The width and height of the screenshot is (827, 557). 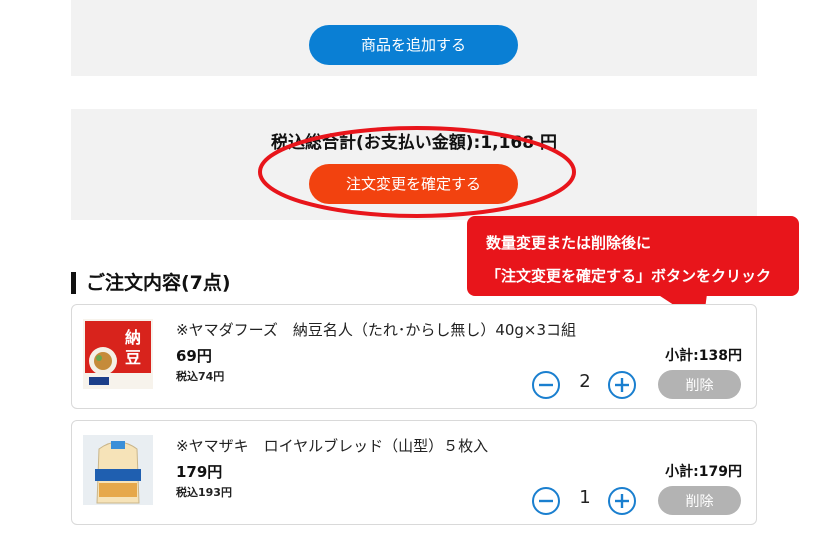 I want to click on bread-package-image, so click(x=118, y=470).